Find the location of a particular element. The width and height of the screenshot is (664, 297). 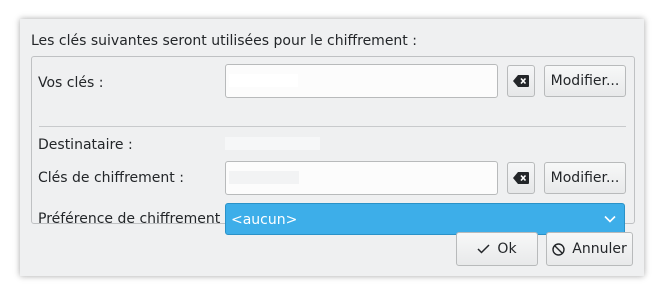

ok-button: Ok is located at coordinates (497, 249).